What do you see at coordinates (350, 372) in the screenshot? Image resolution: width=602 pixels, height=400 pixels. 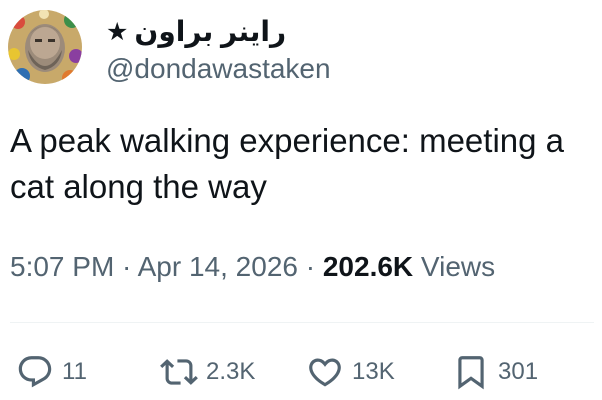 I see `like-button: 13K` at bounding box center [350, 372].